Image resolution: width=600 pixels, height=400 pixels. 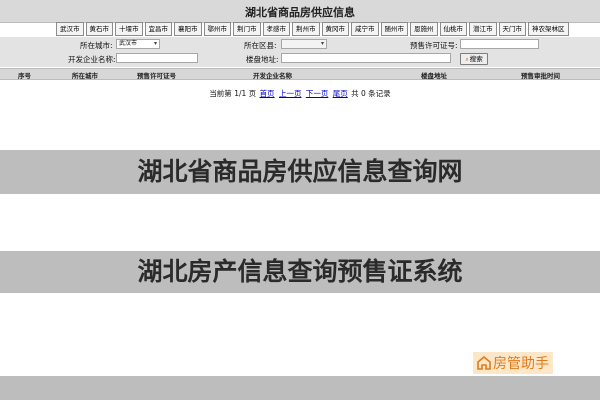 I want to click on col-address: 楼盘地址, so click(x=434, y=76).